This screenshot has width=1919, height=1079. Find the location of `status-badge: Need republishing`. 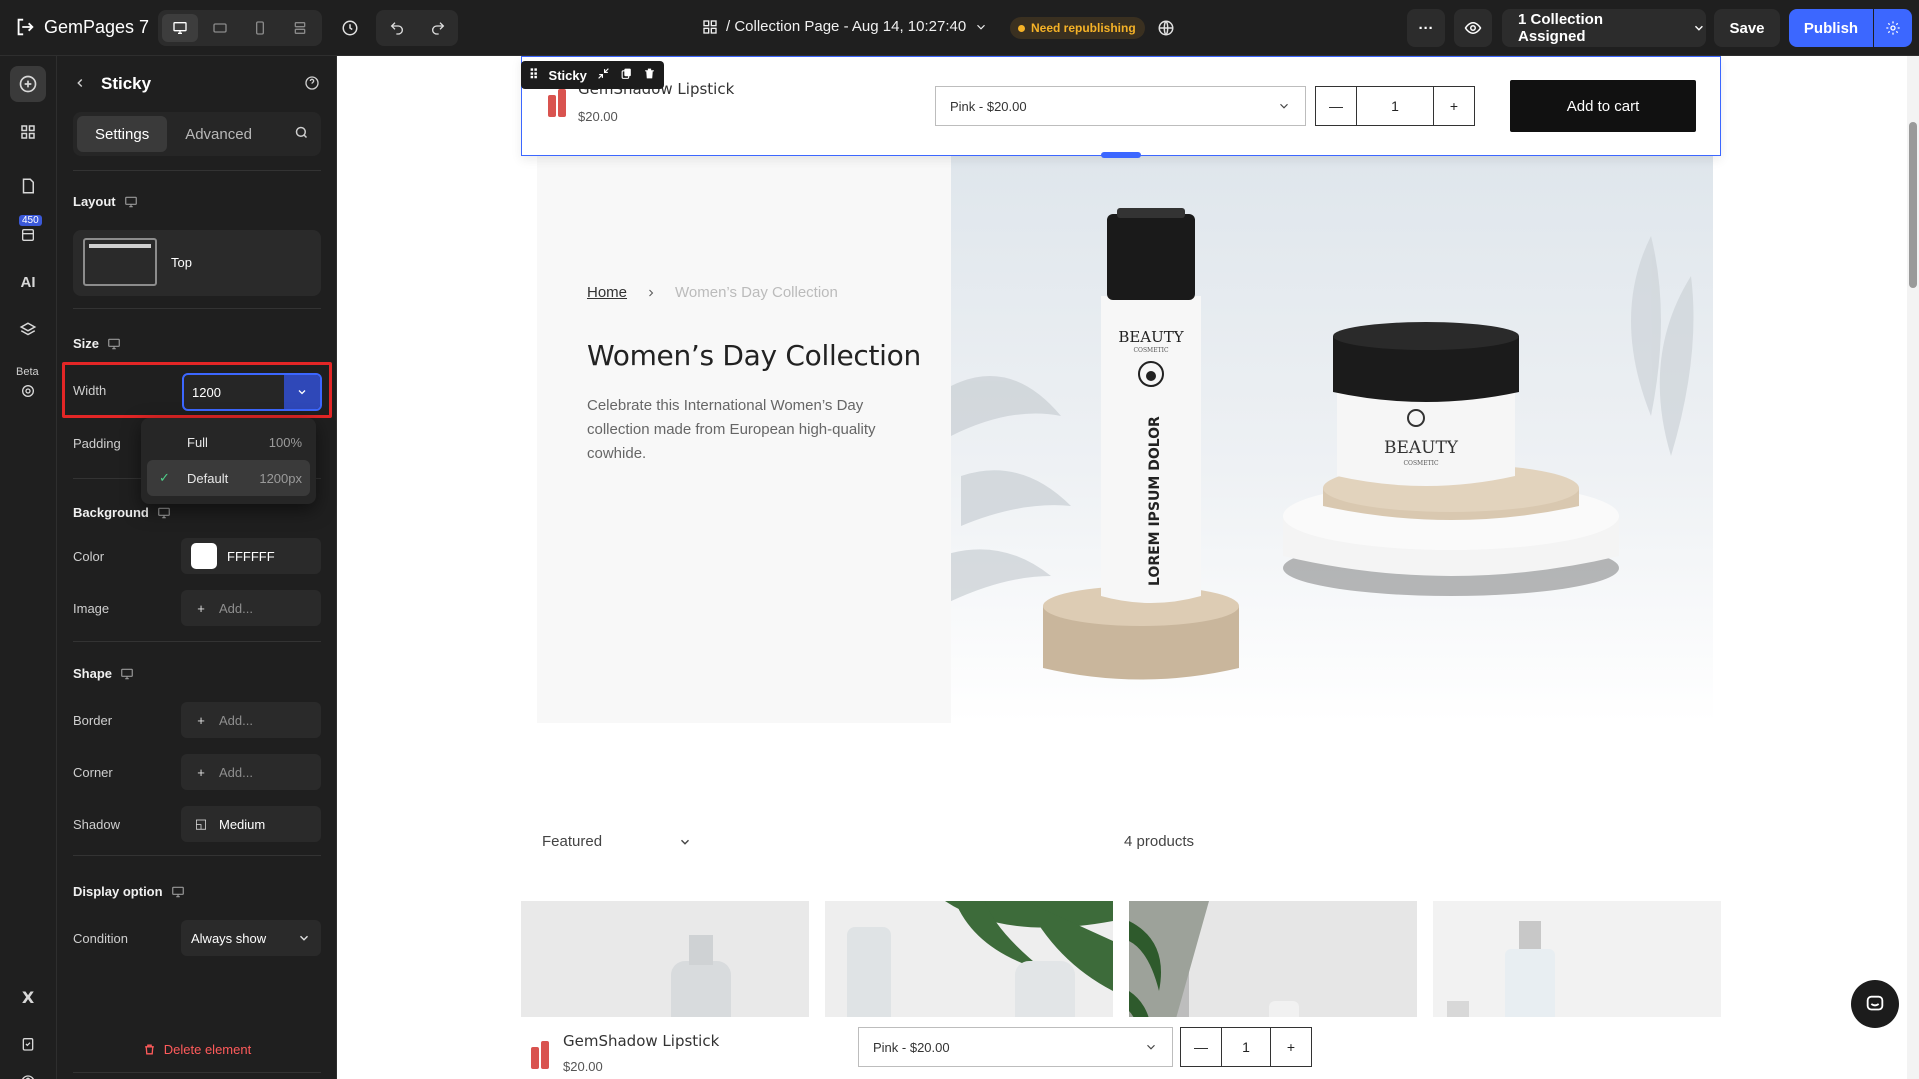

status-badge: Need republishing is located at coordinates (1077, 28).